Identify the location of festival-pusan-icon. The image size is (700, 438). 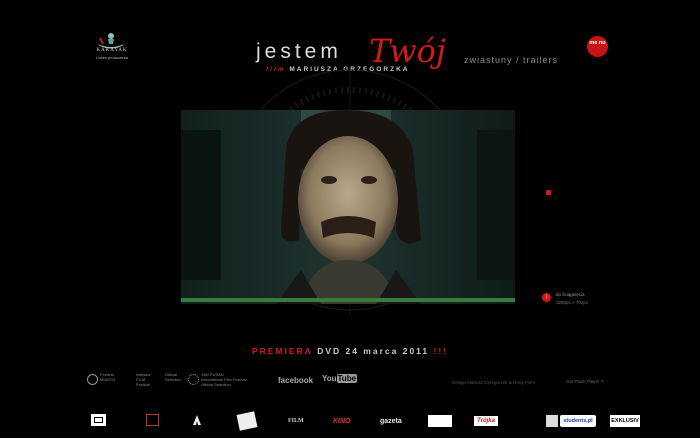
(193, 379).